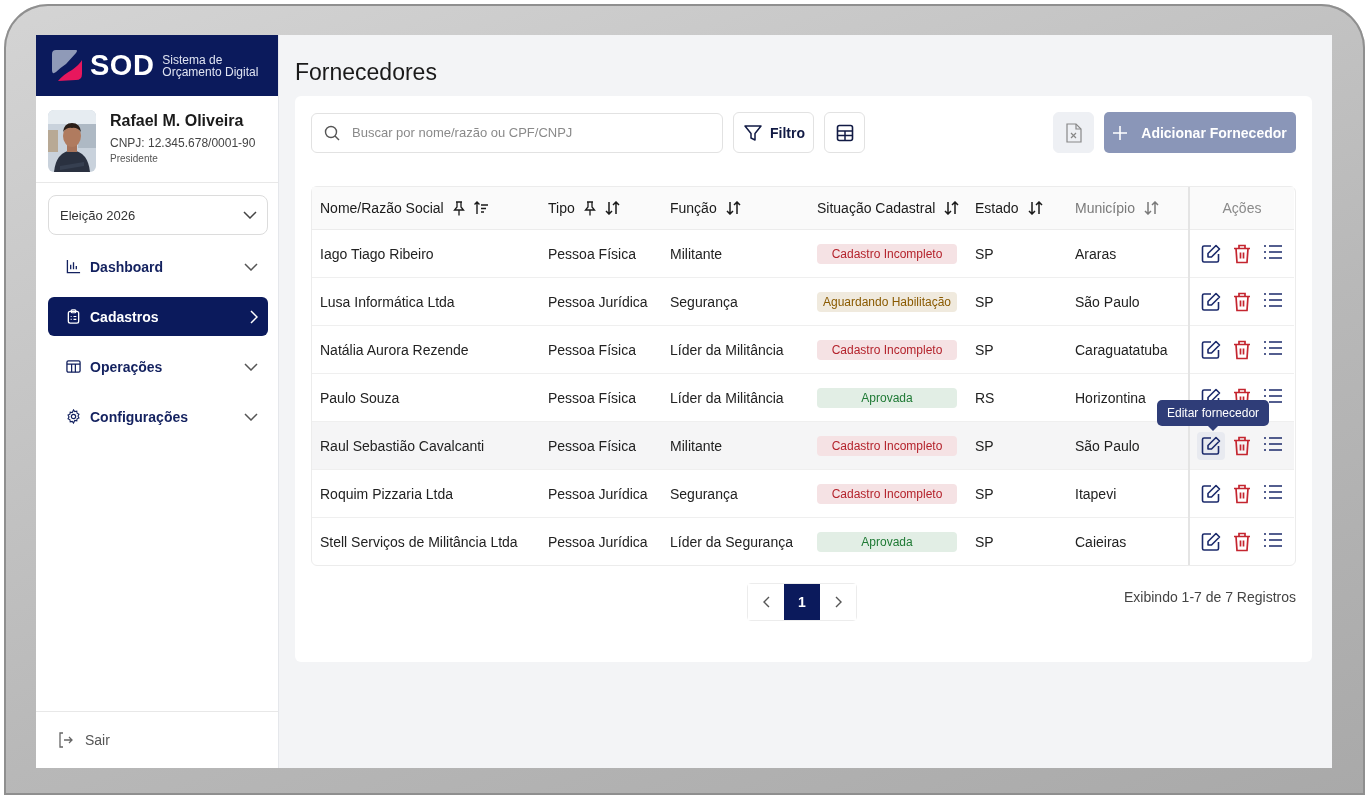 This screenshot has width=1369, height=795. I want to click on column-header: Município, so click(1105, 208).